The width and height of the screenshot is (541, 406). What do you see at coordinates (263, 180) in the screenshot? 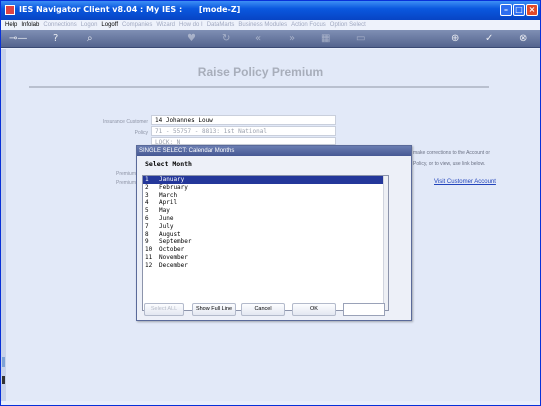
I see `list-item: 1 January` at bounding box center [263, 180].